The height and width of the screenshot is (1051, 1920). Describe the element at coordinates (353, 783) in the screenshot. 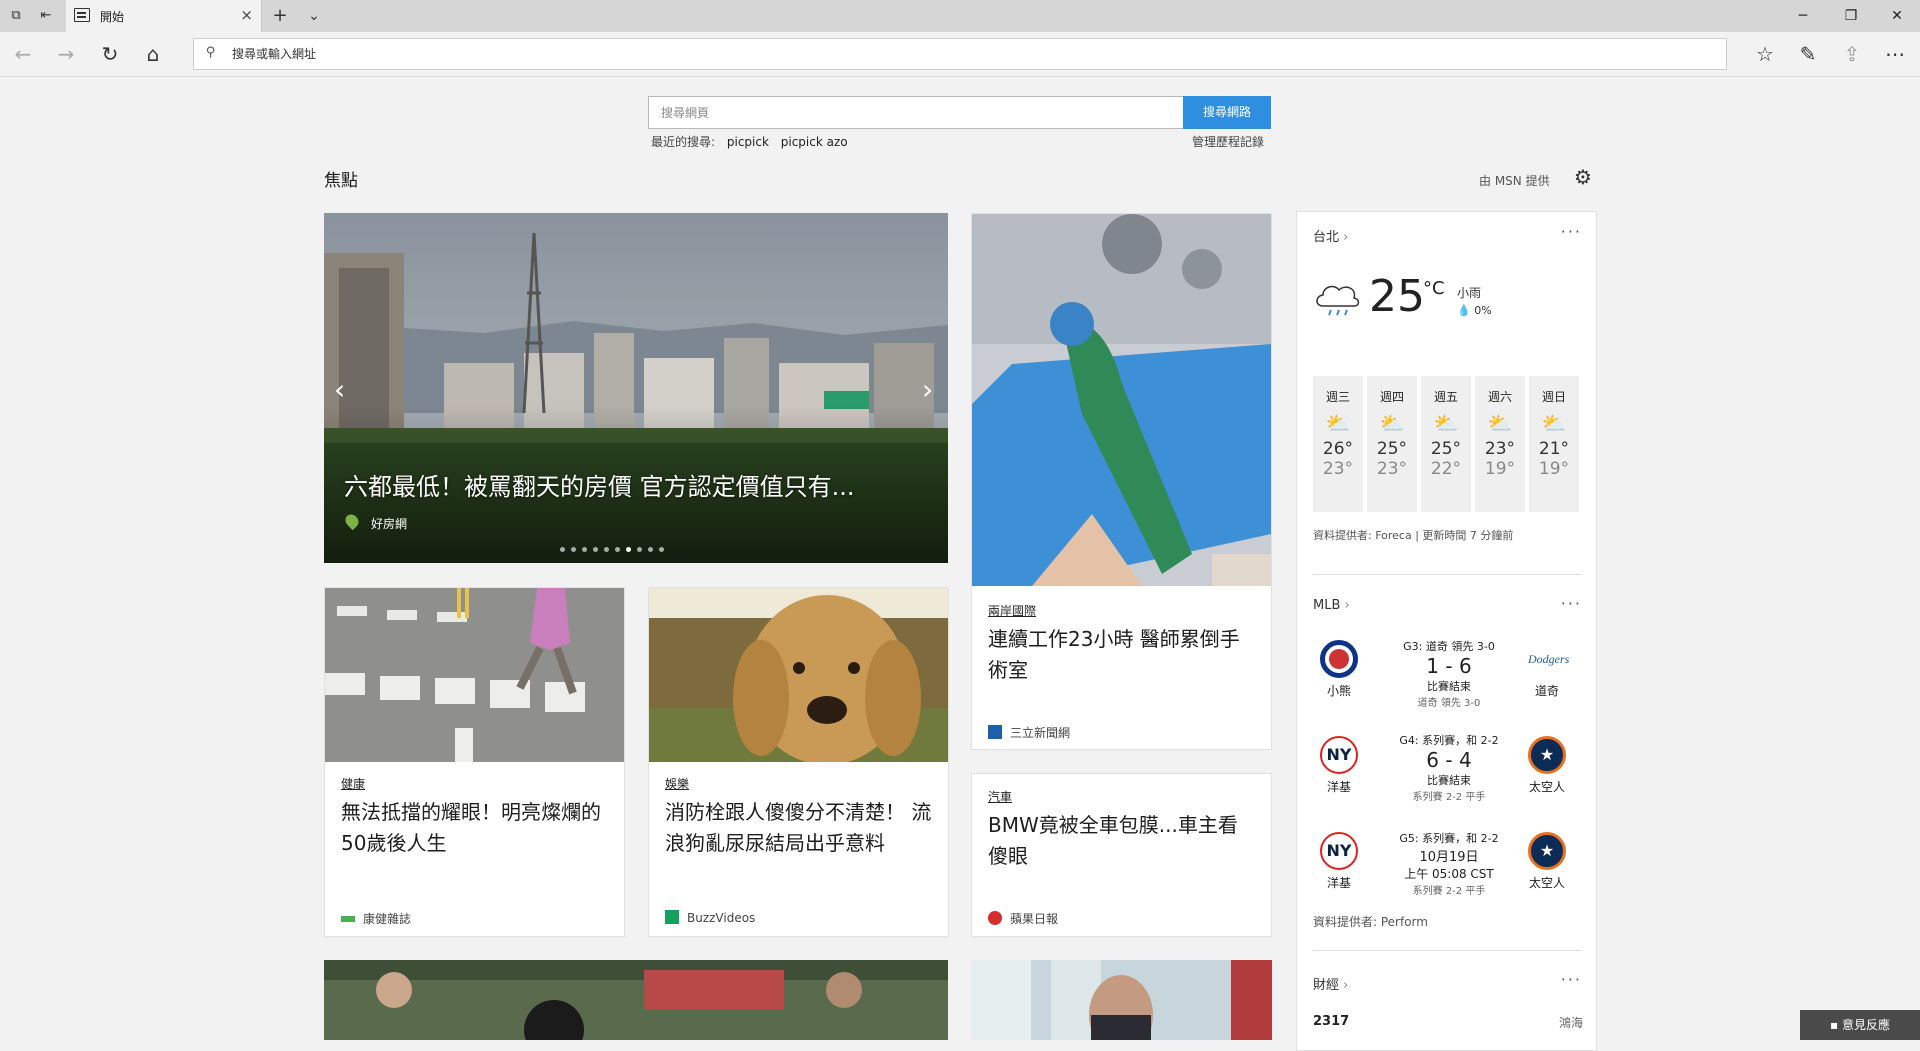

I see `card-category: 健康` at that location.